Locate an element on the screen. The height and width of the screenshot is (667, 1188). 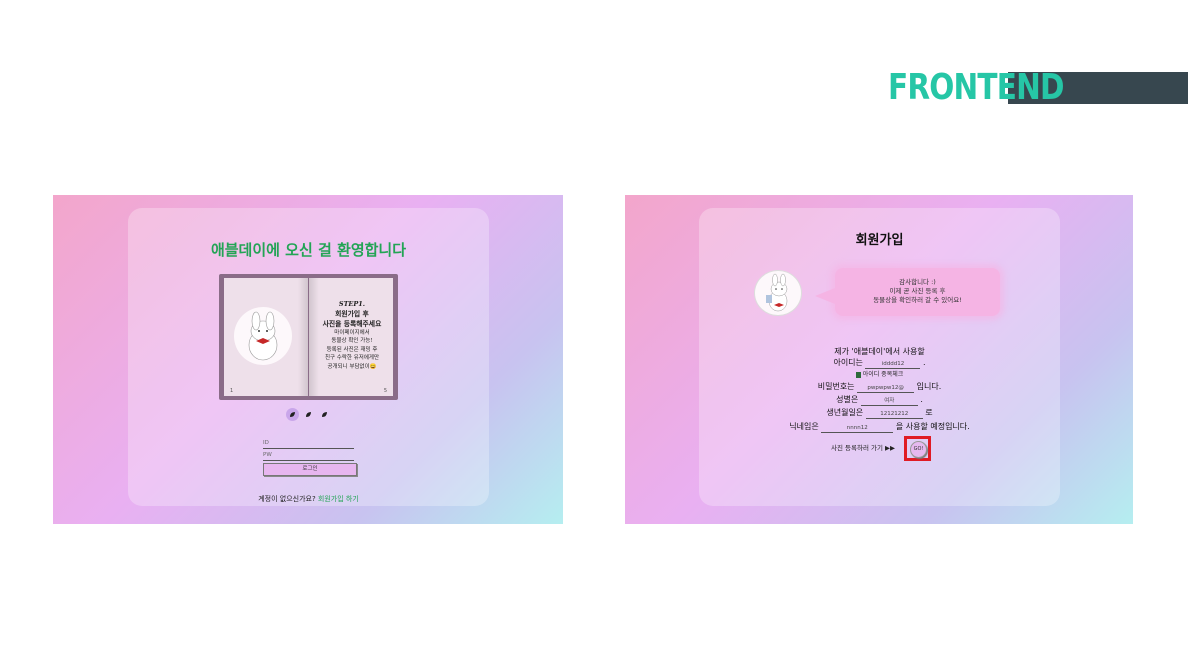
nick-suffix: 을 사용할 예정입니다. is located at coordinates (932, 426).